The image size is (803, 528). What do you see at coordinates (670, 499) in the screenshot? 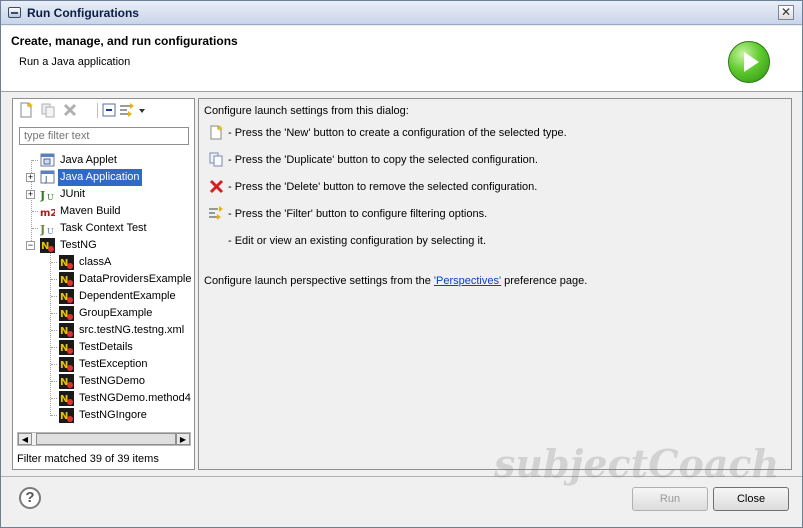
I see `run-button: Run` at bounding box center [670, 499].